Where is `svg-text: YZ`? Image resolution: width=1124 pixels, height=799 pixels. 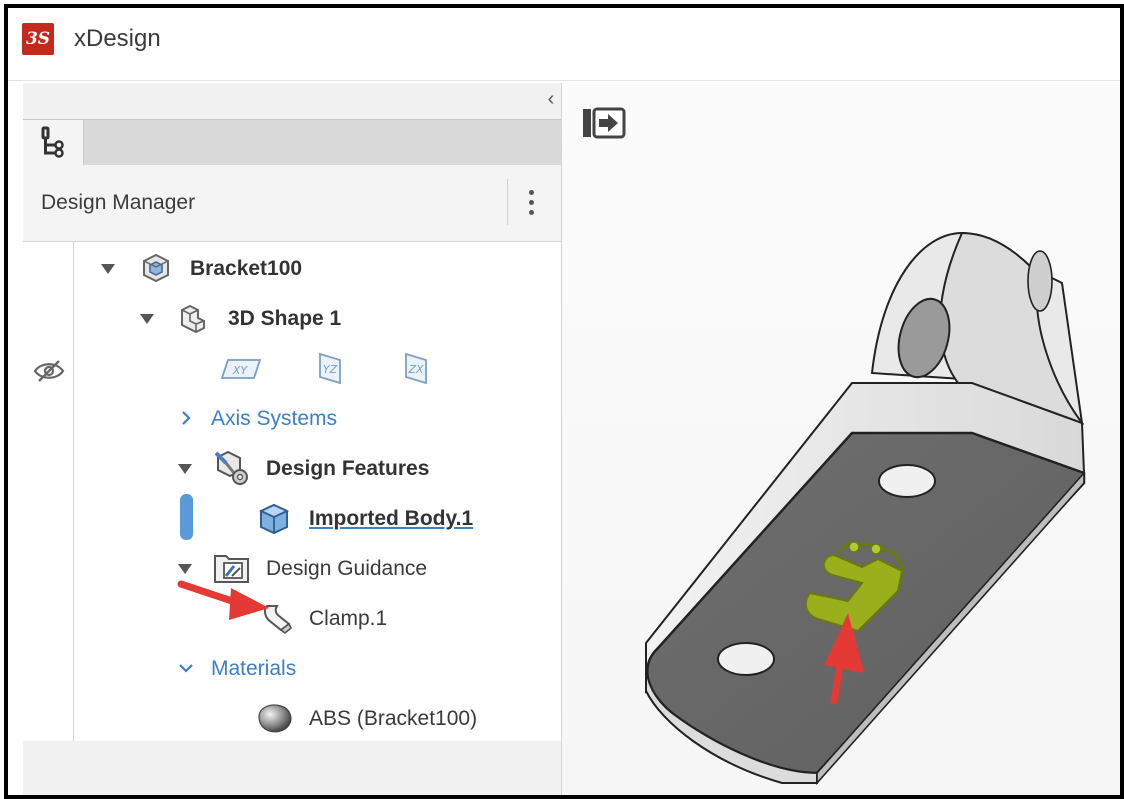 svg-text: YZ is located at coordinates (330, 369).